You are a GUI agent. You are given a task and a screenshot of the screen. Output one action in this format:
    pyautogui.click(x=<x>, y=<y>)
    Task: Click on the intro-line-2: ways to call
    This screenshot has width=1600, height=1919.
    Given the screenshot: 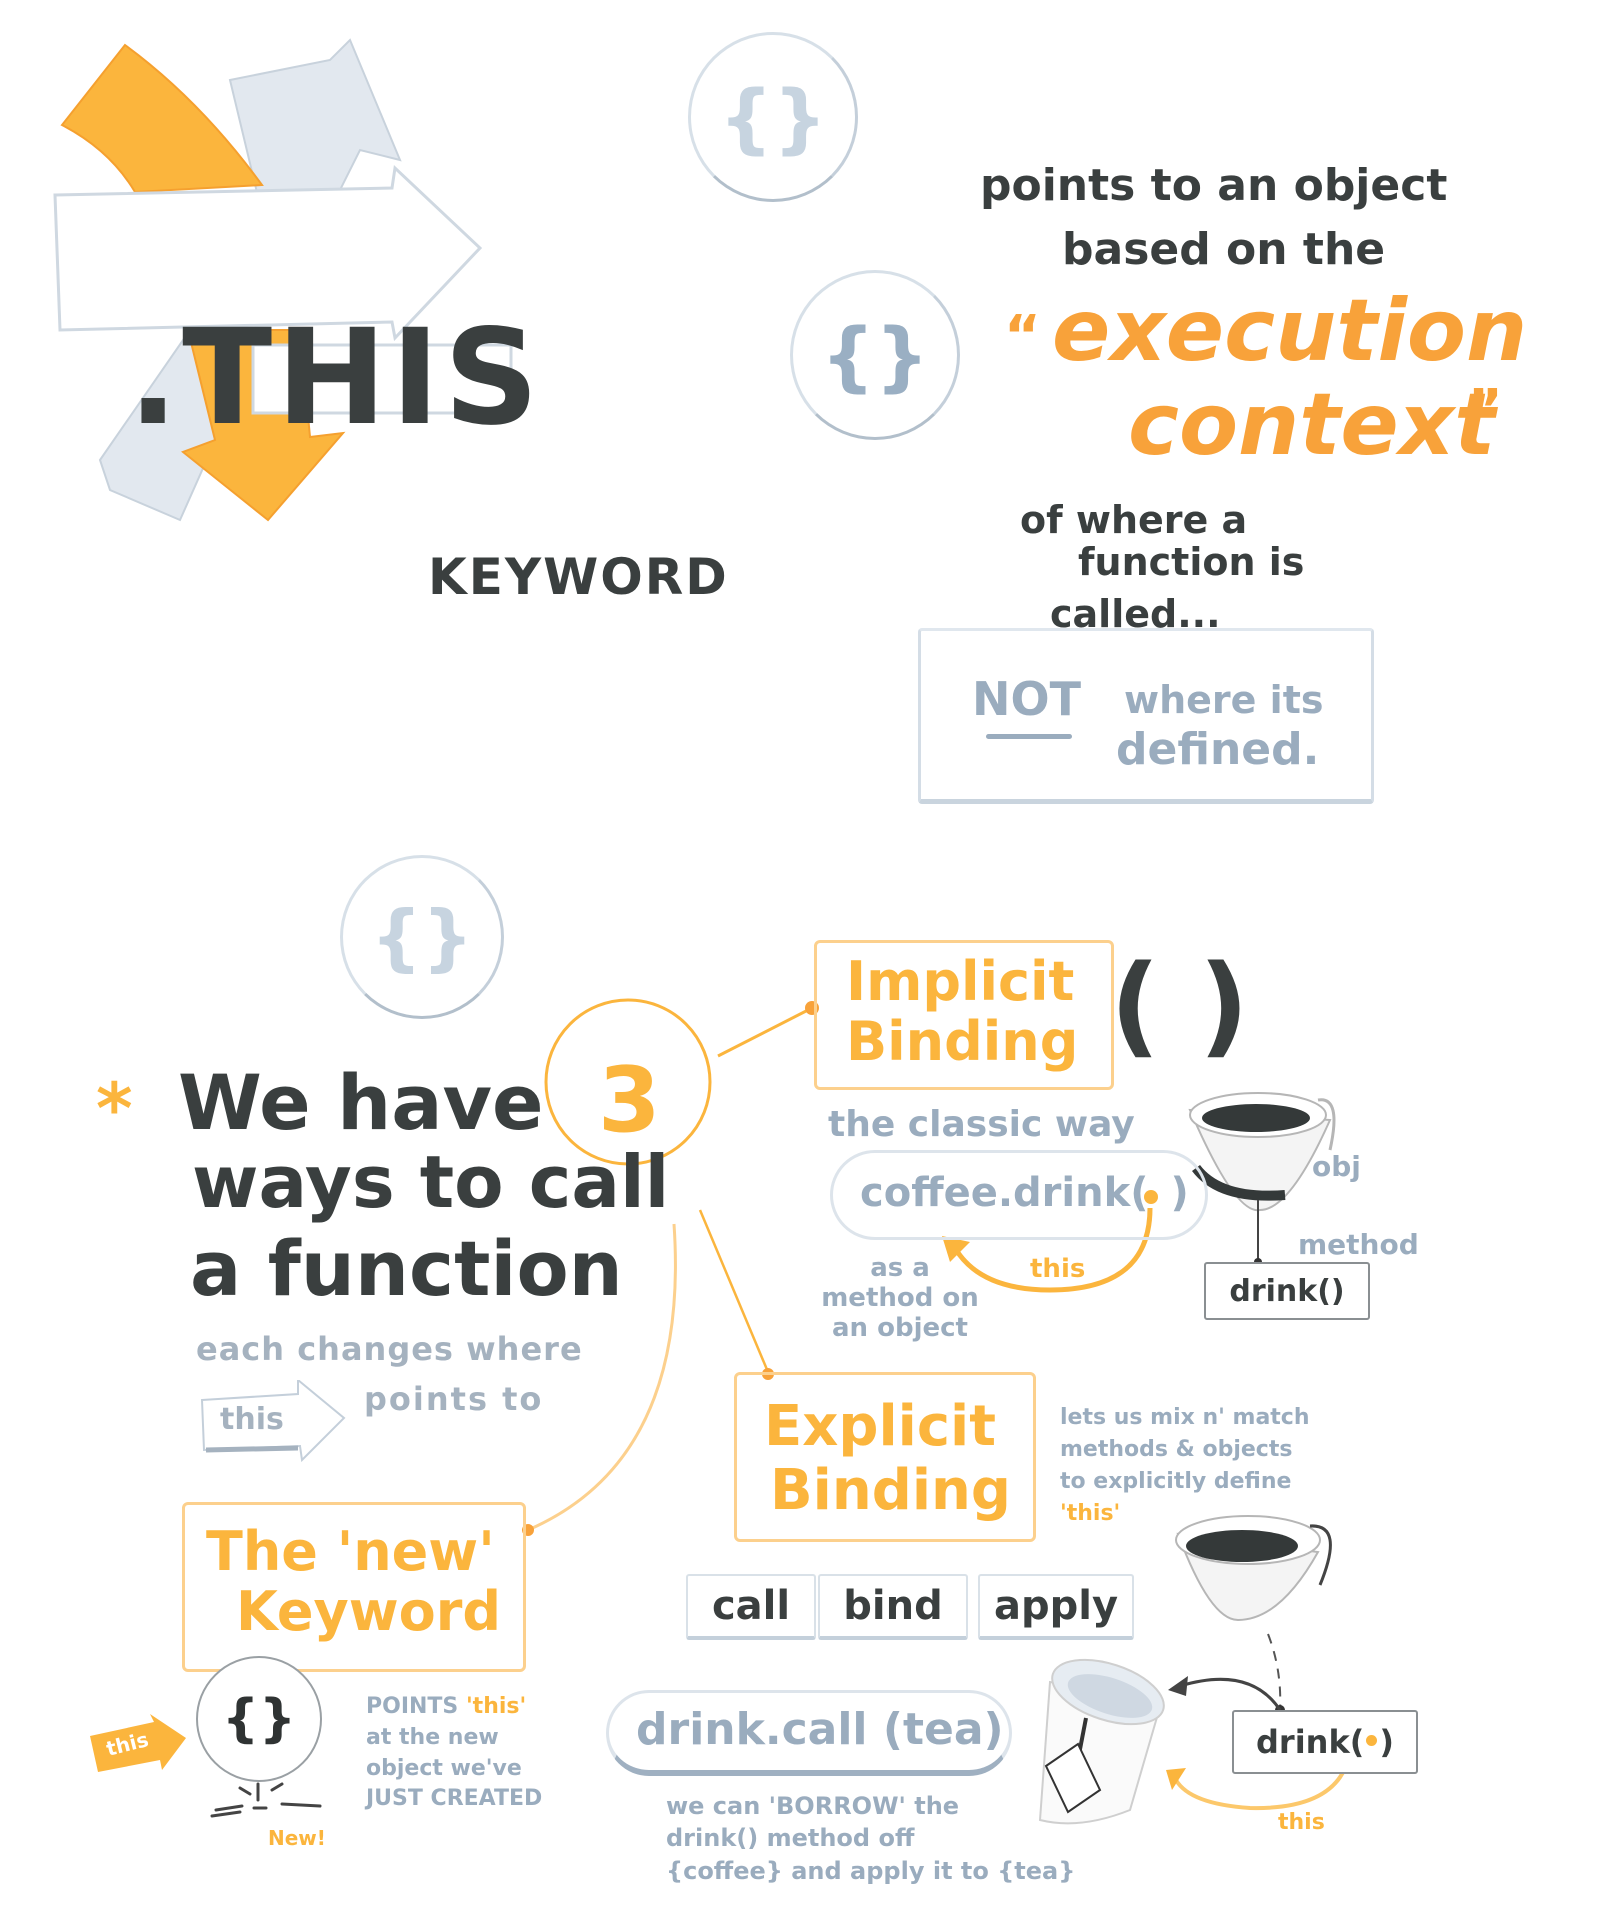 What is the action you would take?
    pyautogui.click(x=431, y=1182)
    